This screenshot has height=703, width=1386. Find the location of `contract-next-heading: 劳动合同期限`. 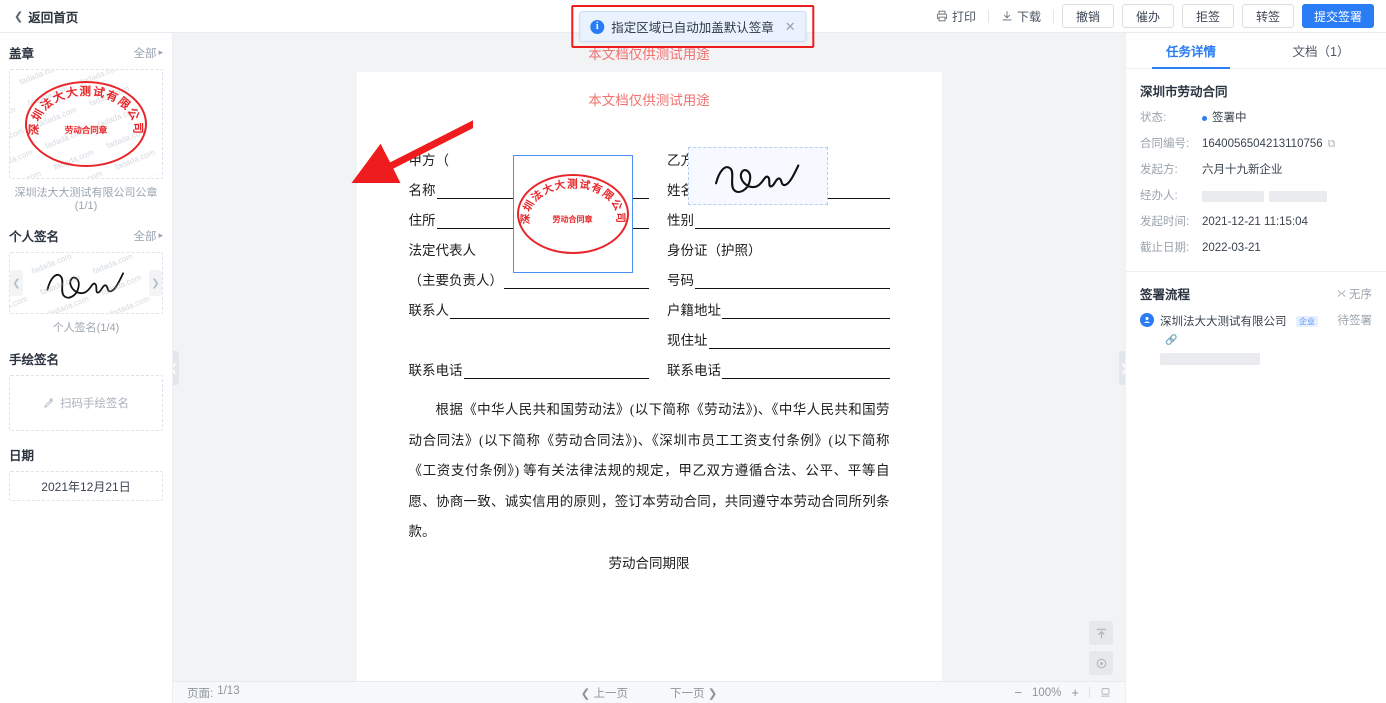

contract-next-heading: 劳动合同期限 is located at coordinates (649, 563).